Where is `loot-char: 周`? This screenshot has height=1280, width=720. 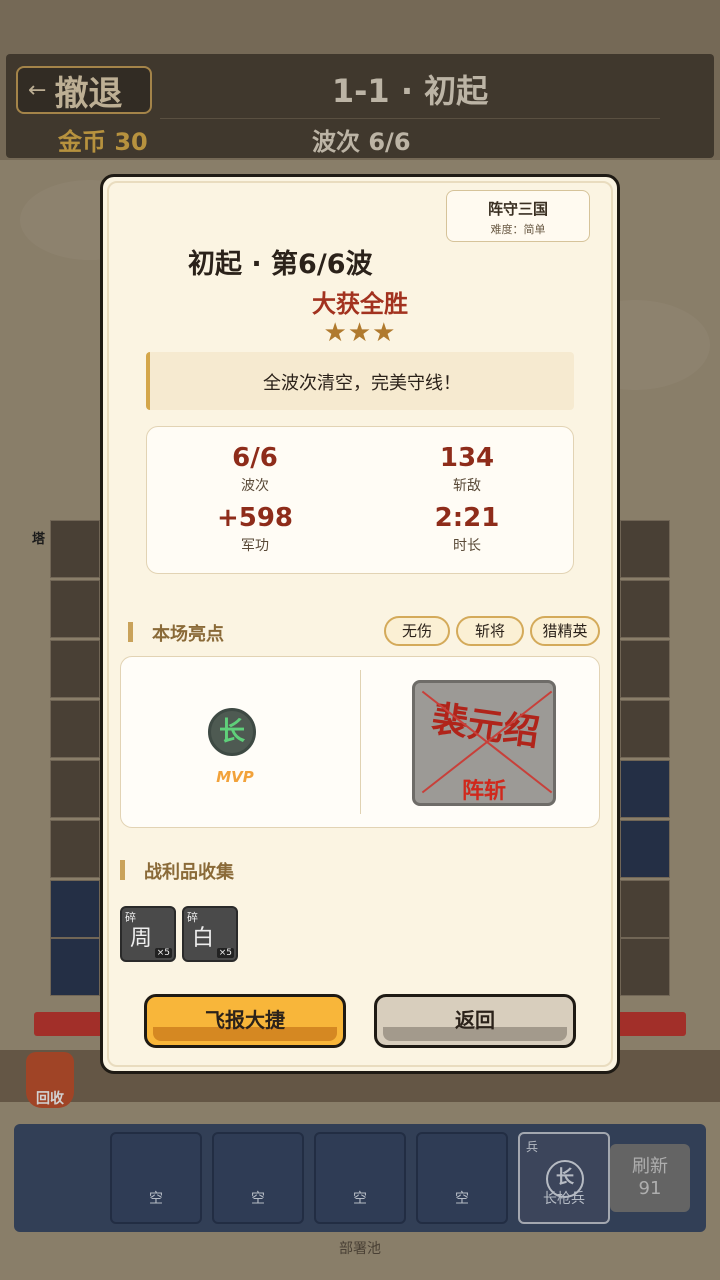
loot-char: 周 is located at coordinates (141, 938).